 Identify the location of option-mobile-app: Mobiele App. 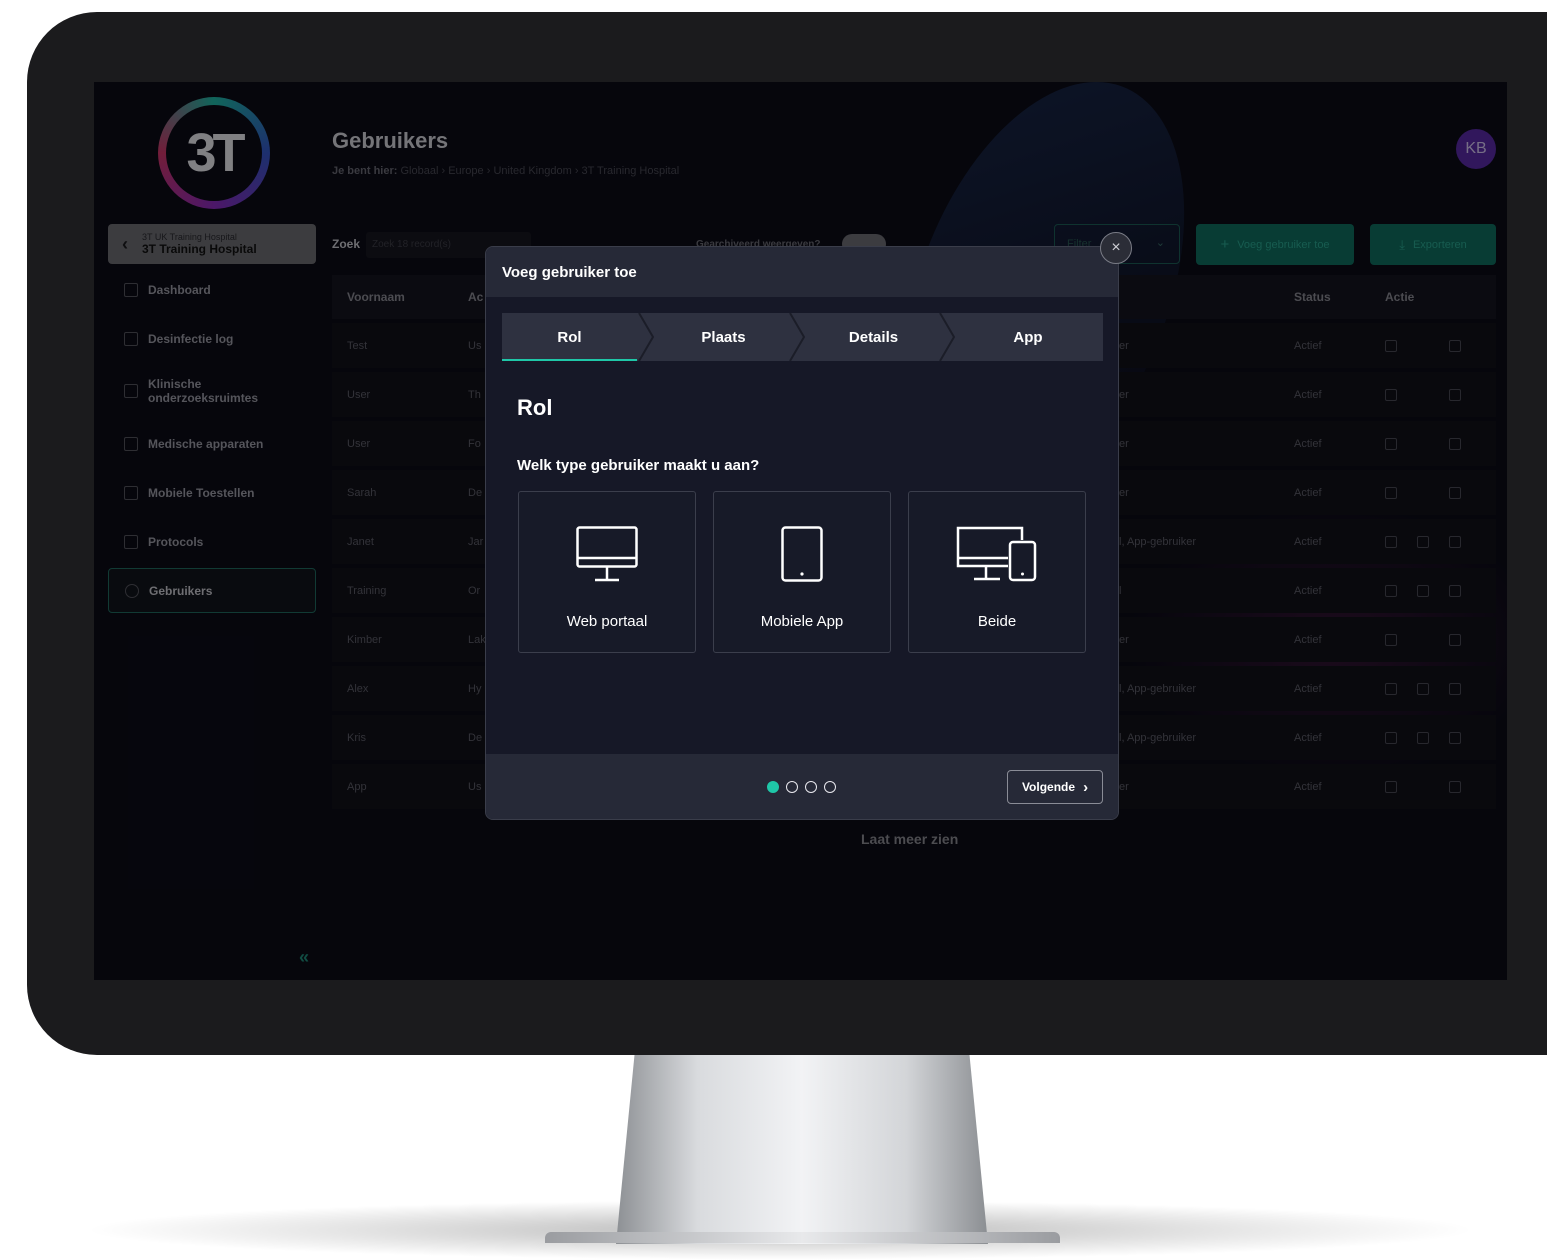
(802, 572).